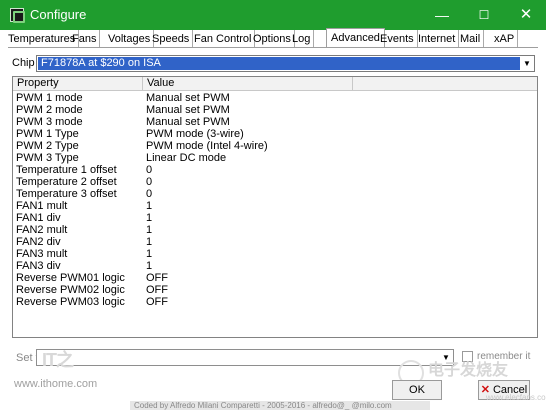 This screenshot has height=410, width=546. I want to click on minimize-button: —, so click(442, 15).